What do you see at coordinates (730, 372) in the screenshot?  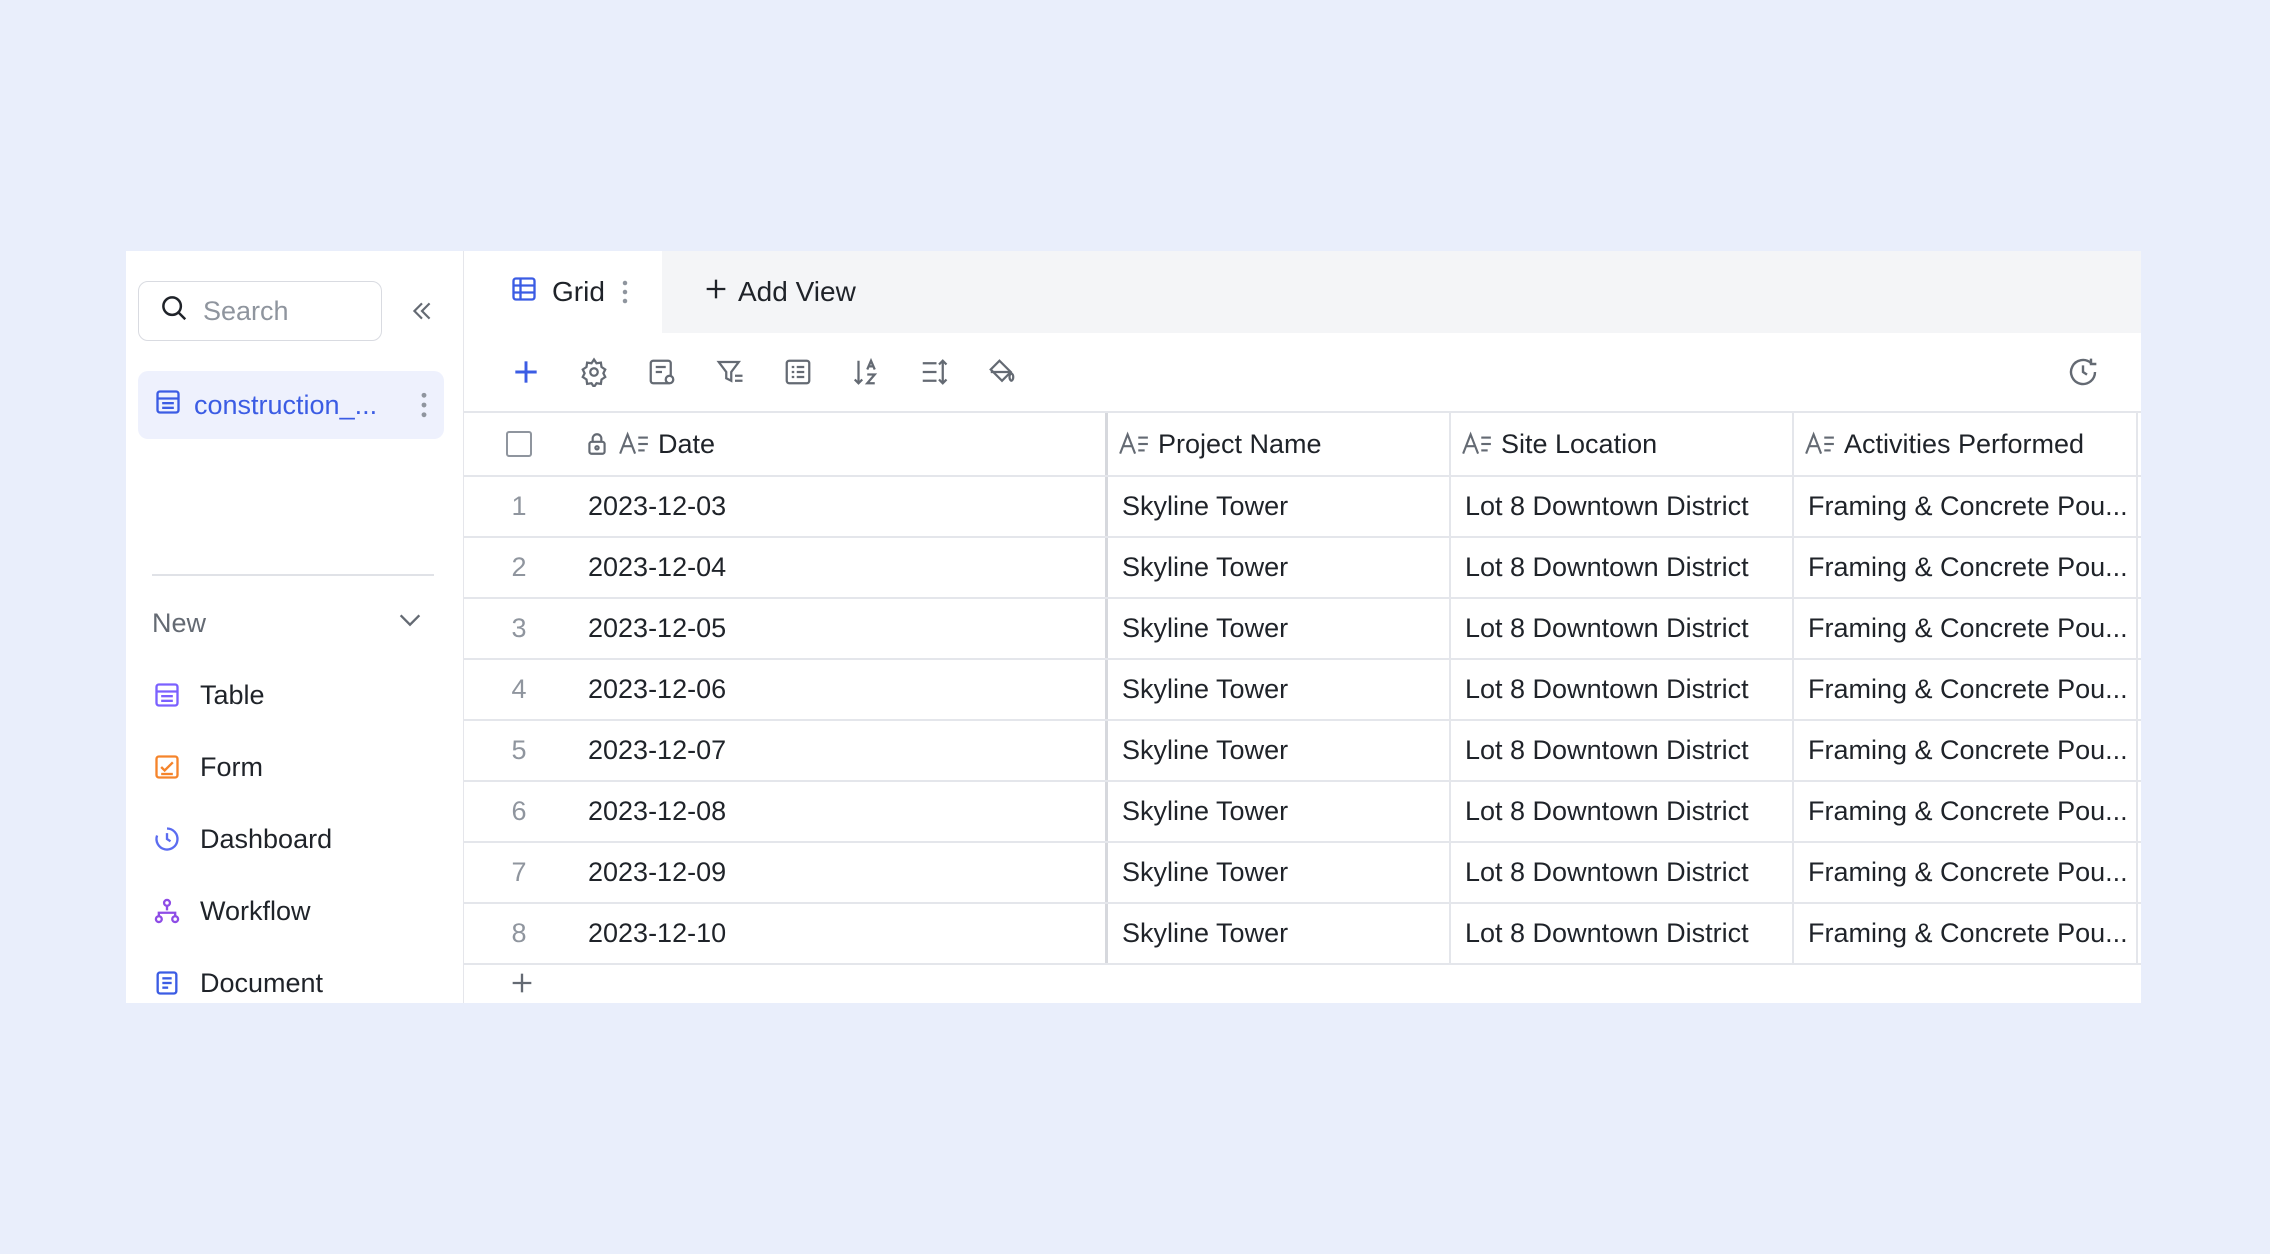 I see `filter-icon` at bounding box center [730, 372].